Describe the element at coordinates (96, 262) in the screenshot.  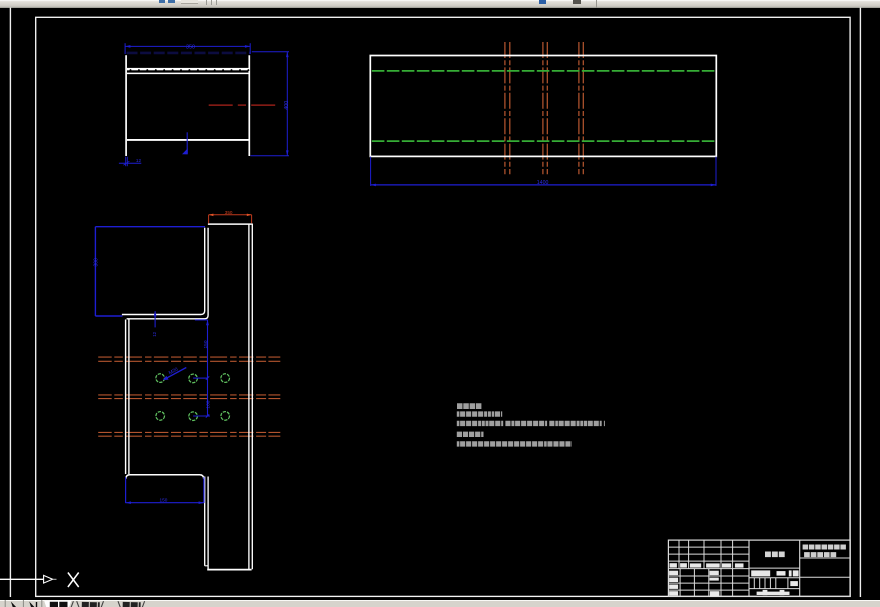
I see `svg-text: 300` at that location.